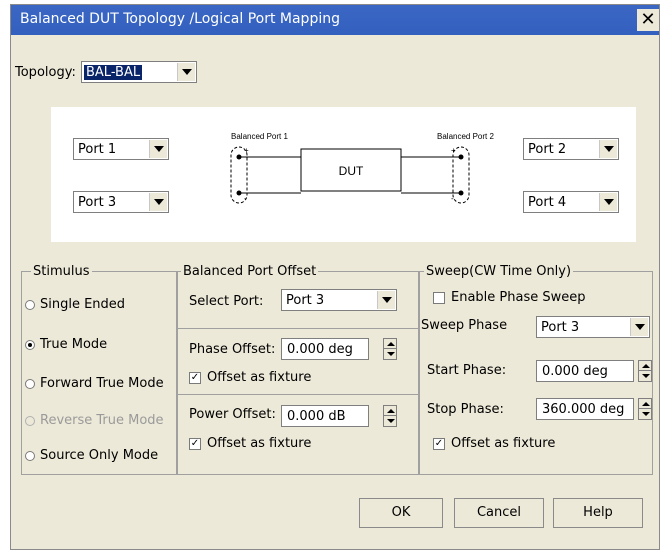  What do you see at coordinates (593, 327) in the screenshot?
I see `sweep-phase-dropdown: Port 3` at bounding box center [593, 327].